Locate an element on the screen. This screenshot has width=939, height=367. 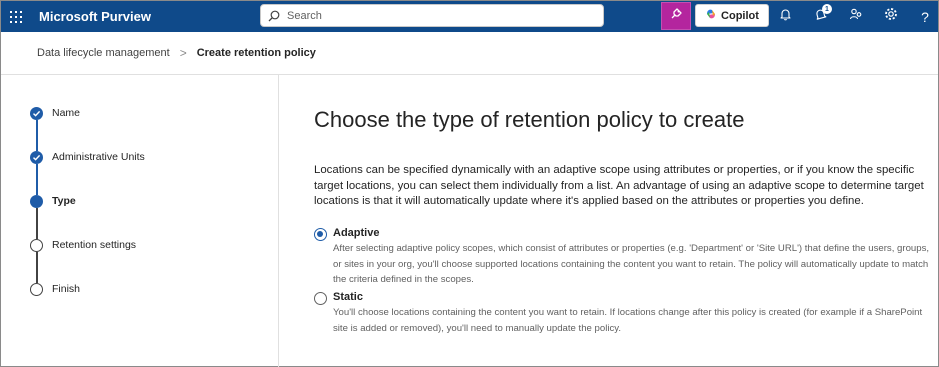
people-button is located at coordinates (856, 16).